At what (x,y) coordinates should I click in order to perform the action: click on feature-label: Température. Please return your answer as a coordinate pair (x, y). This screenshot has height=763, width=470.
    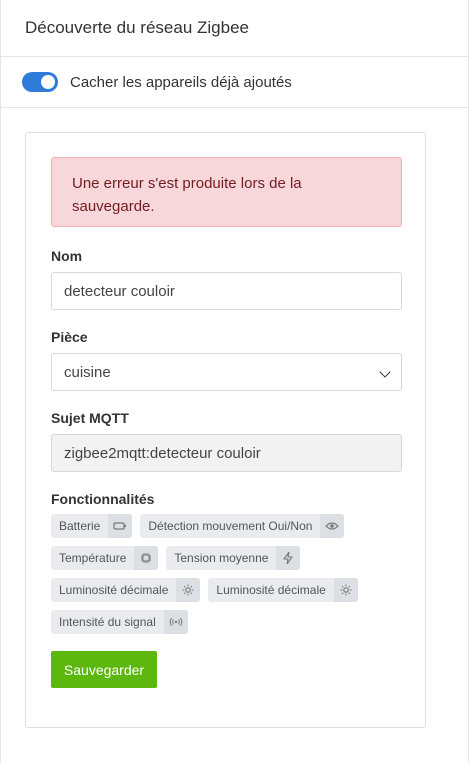
    Looking at the image, I should click on (93, 558).